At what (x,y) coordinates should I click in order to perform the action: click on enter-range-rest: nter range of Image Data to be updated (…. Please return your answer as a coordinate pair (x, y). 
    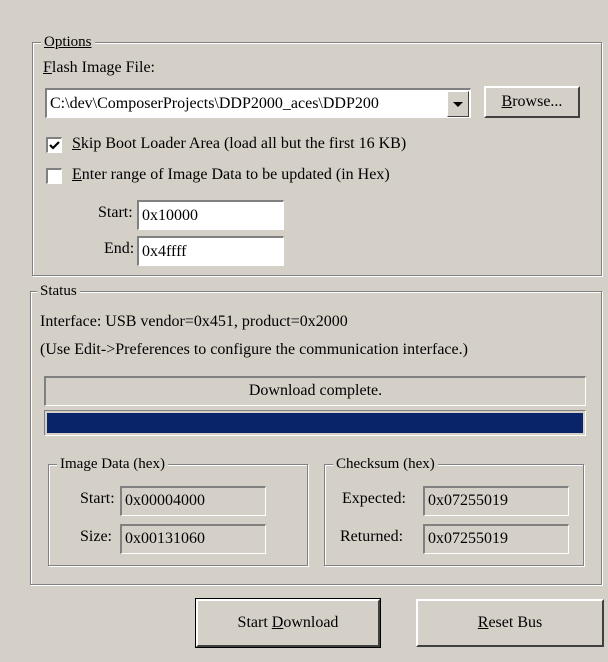
    Looking at the image, I should click on (235, 174).